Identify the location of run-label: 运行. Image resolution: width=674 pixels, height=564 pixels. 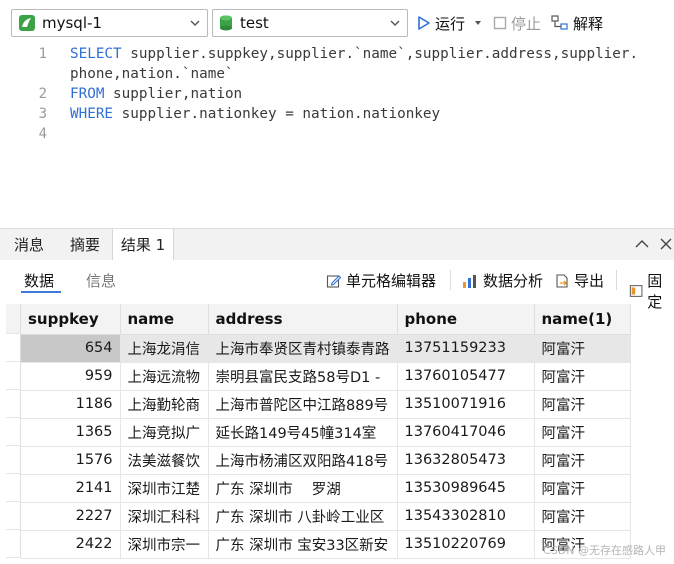
(450, 23).